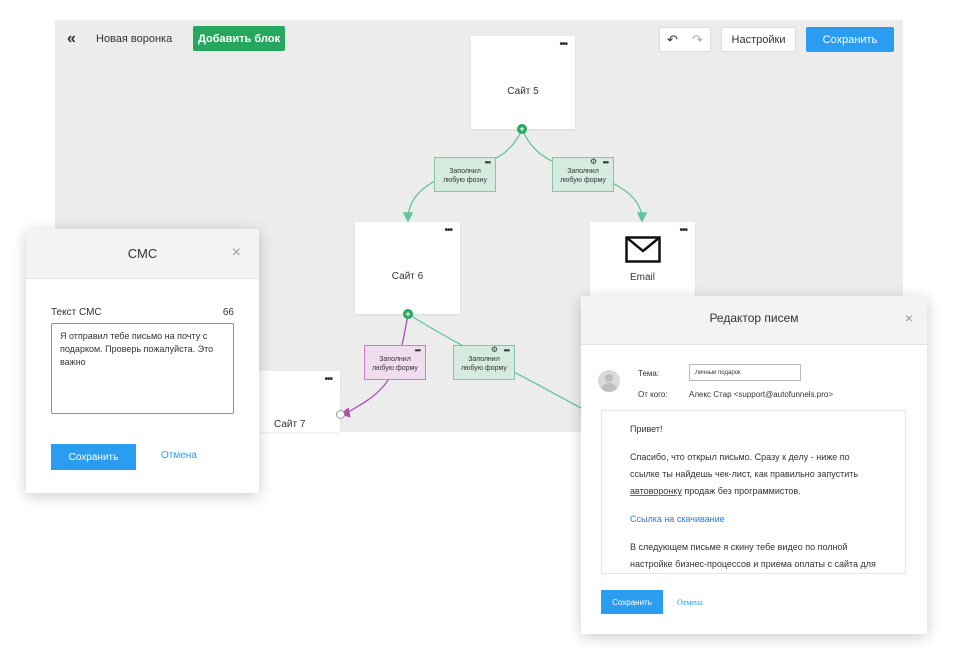 This screenshot has height=658, width=954. What do you see at coordinates (239, 38) in the screenshot?
I see `add-block-button: Добавить блок` at bounding box center [239, 38].